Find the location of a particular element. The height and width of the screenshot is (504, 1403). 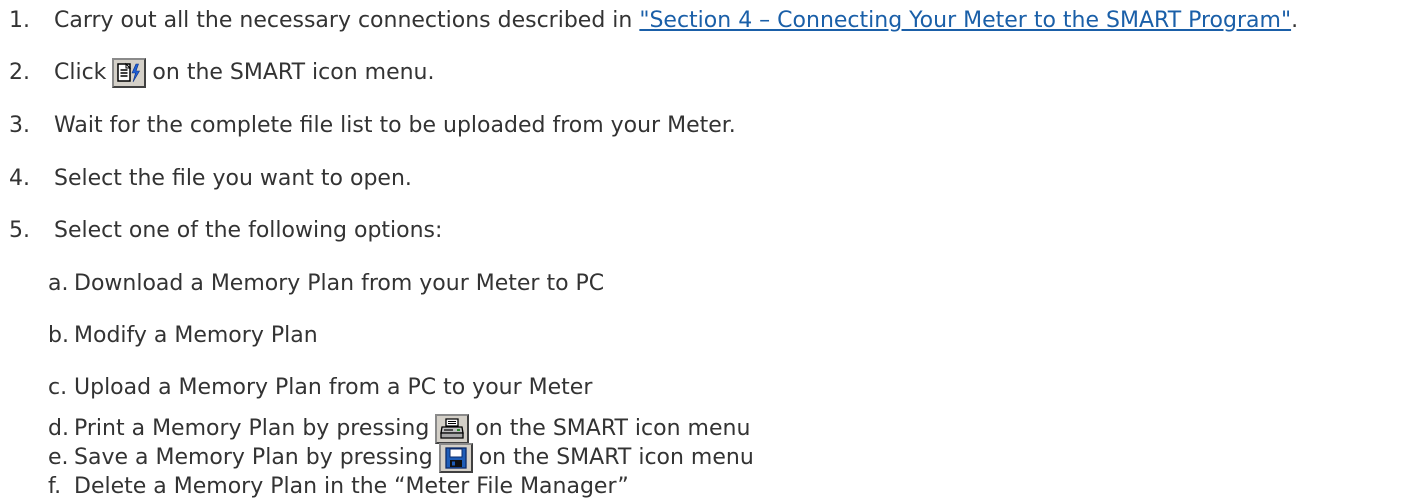

step-text: Select one of the following options: is located at coordinates (248, 230).